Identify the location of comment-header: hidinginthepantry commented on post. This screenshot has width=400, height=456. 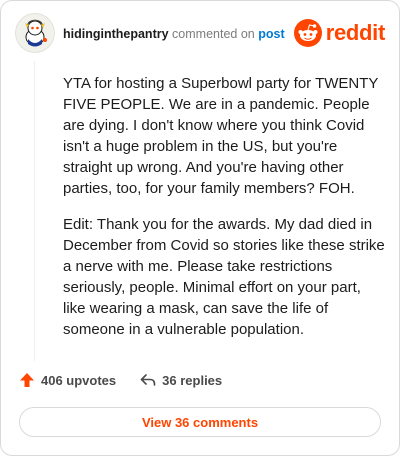
(174, 34).